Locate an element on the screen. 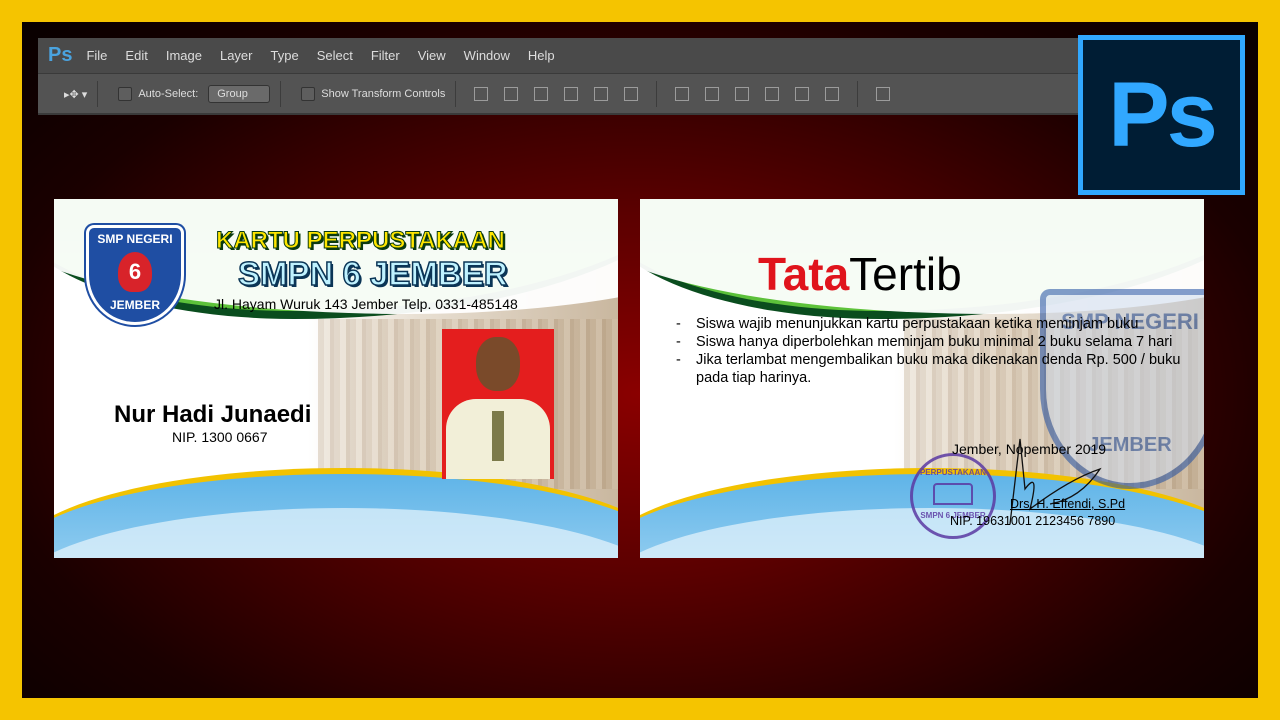 The height and width of the screenshot is (720, 1280). show-transform-checkbox is located at coordinates (308, 94).